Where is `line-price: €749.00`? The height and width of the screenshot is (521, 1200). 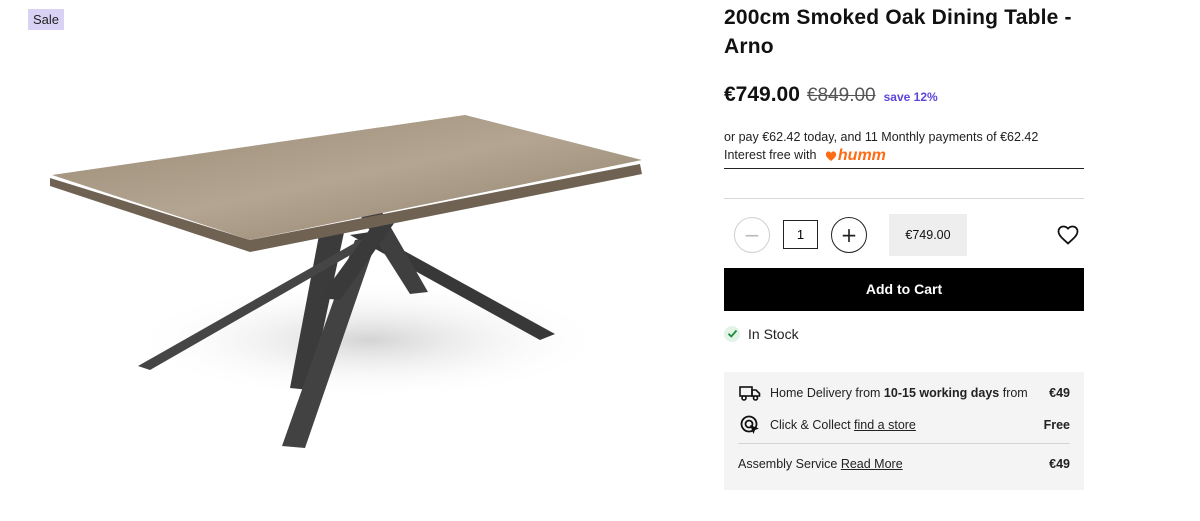 line-price: €749.00 is located at coordinates (928, 234).